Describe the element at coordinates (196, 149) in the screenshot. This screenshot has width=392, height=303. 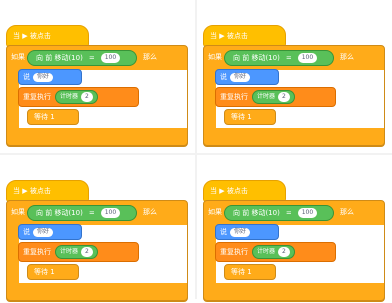
I see `vertical-divider` at that location.